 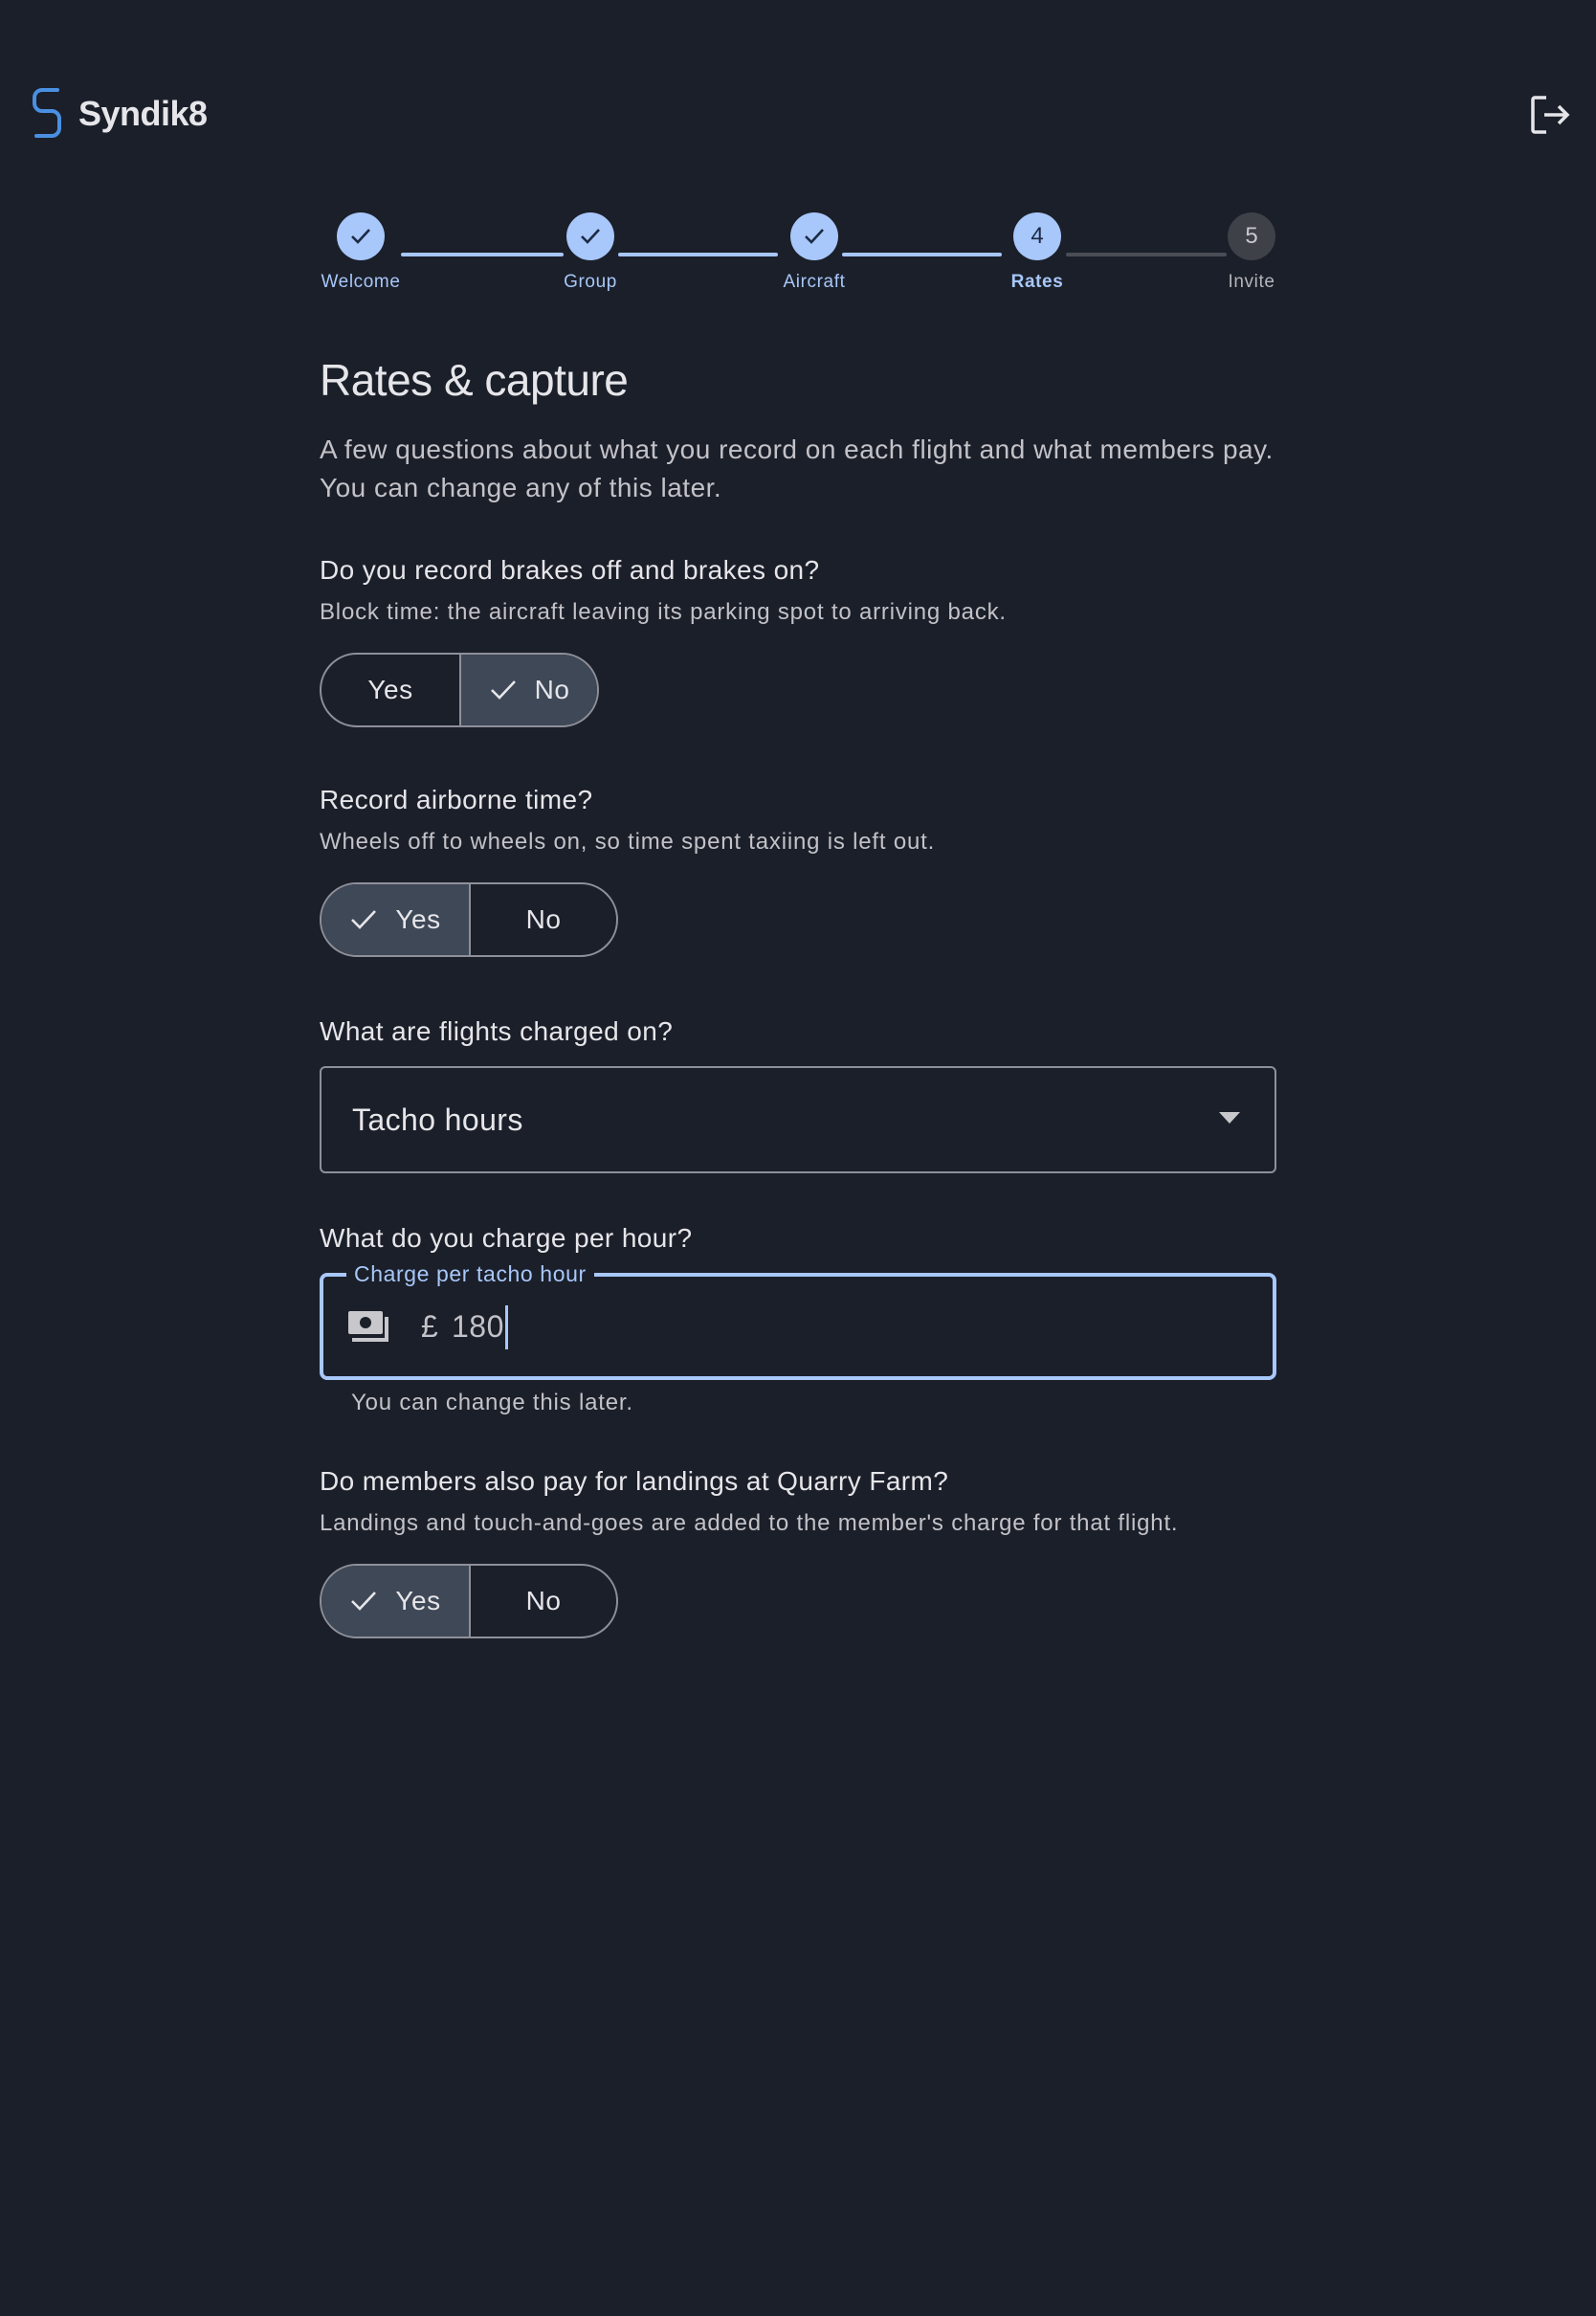 I want to click on brakes-yes-button: Yes, so click(x=390, y=690).